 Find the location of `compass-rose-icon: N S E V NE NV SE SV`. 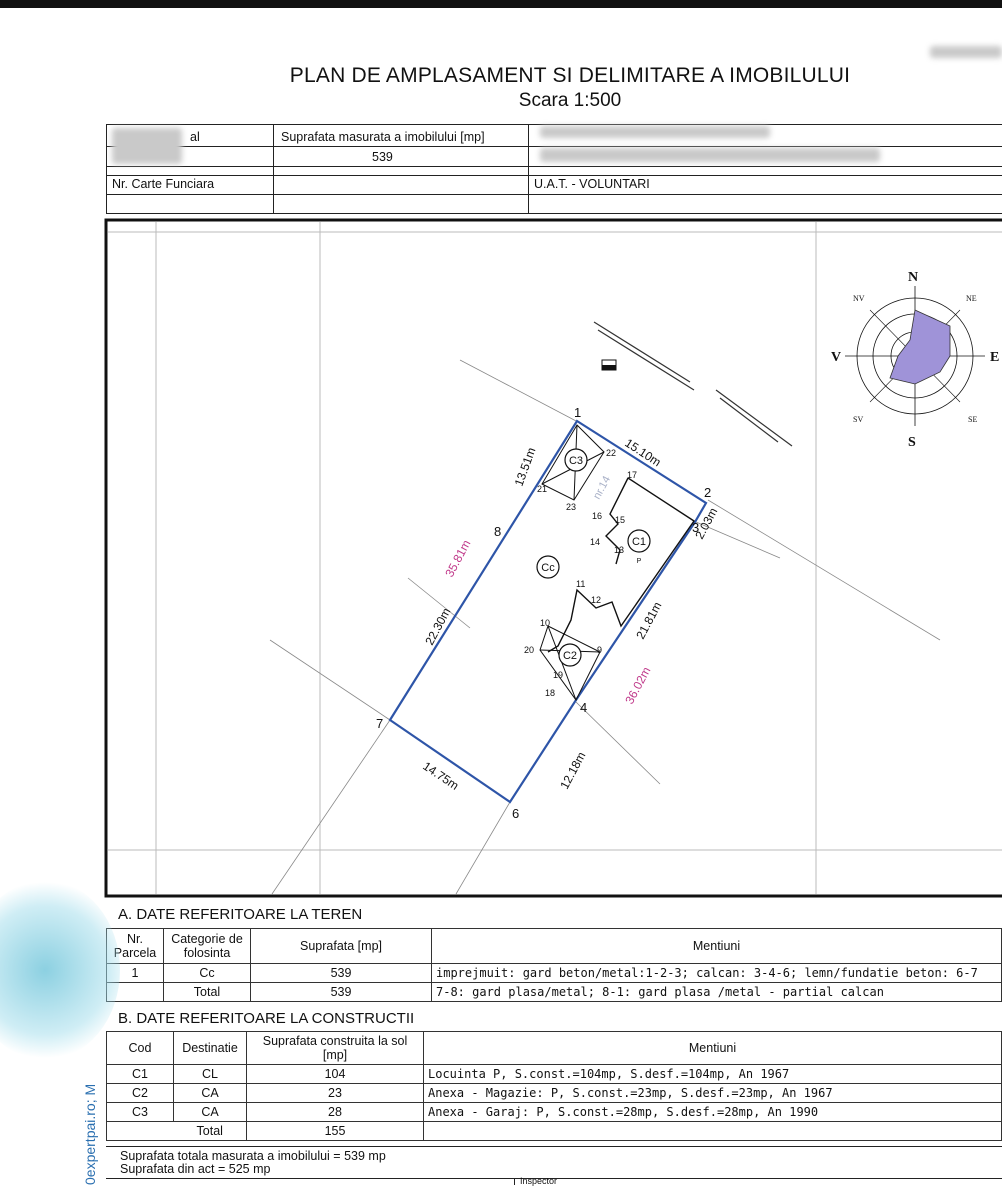

compass-rose-icon: N S E V NE NV SE SV is located at coordinates (915, 360).